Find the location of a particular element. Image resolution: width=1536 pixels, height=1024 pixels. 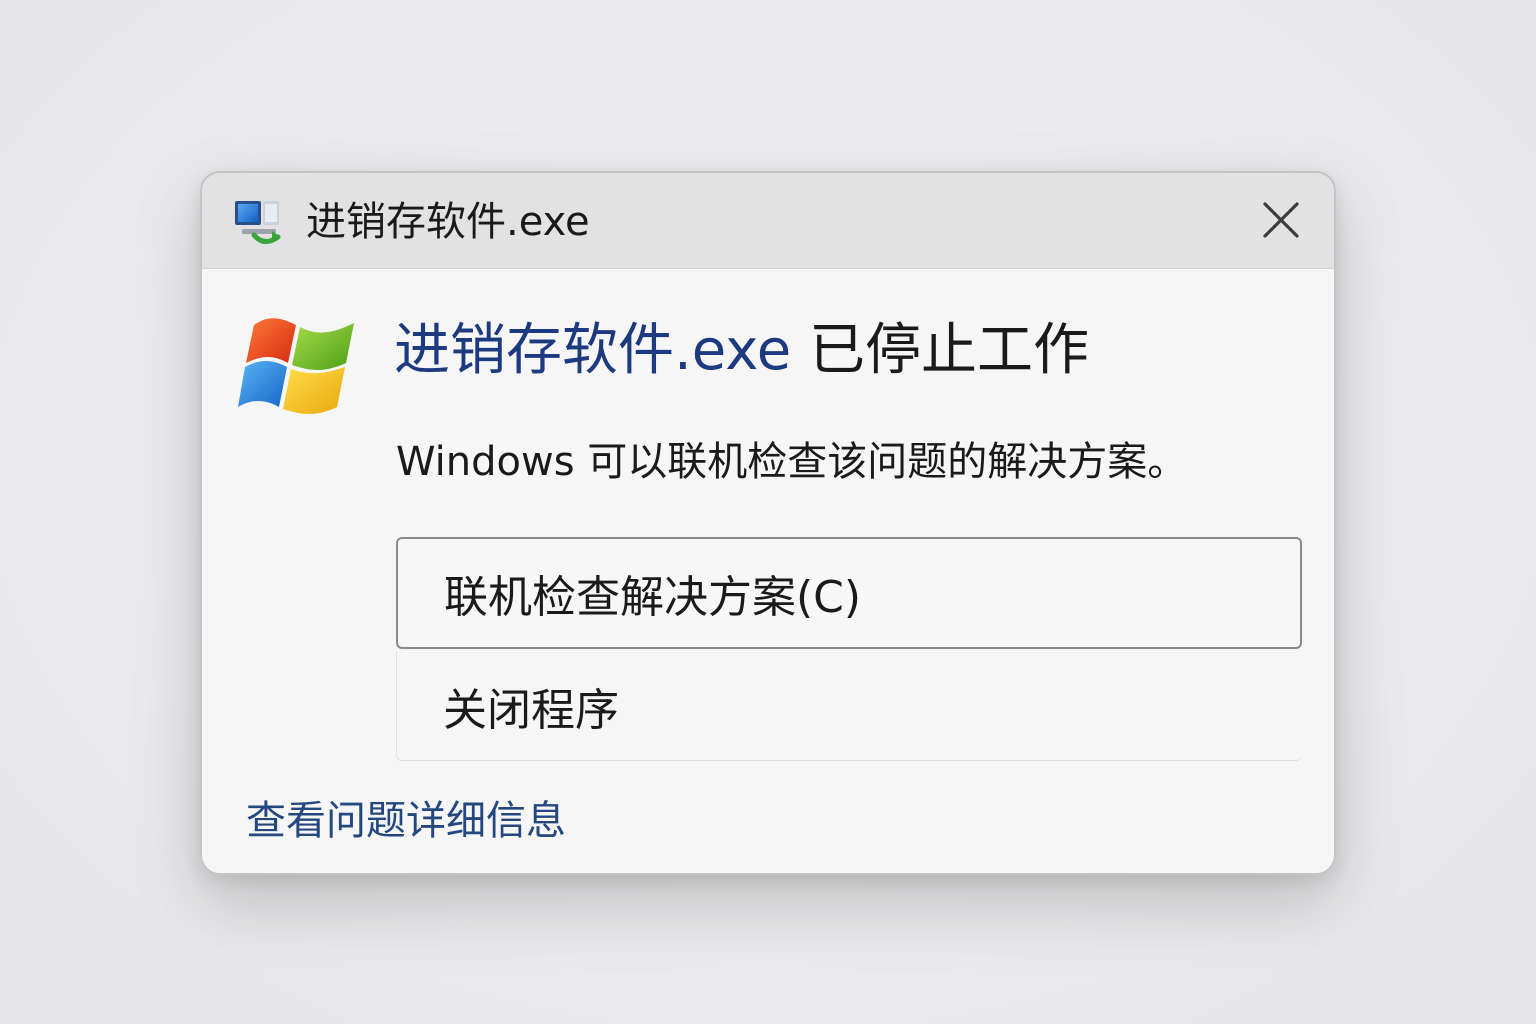

check-online-button: 联机检查解决方案(C) is located at coordinates (849, 593).